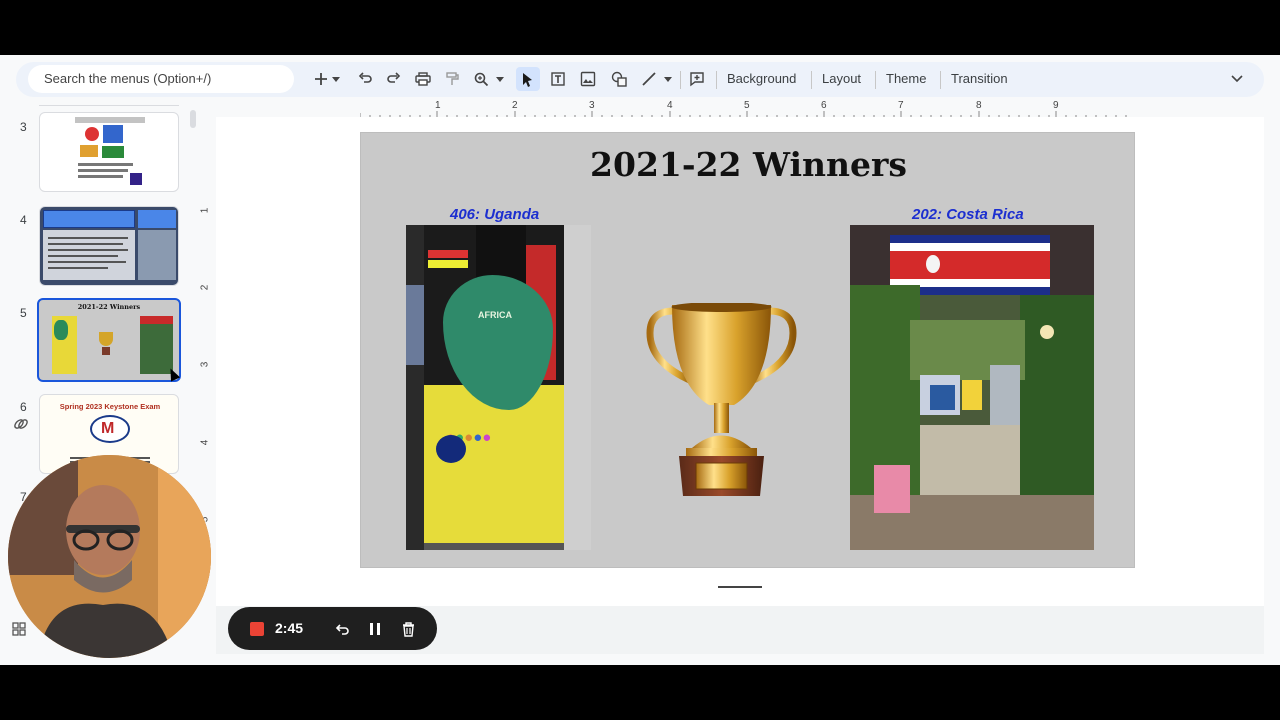 The width and height of the screenshot is (1280, 720). What do you see at coordinates (979, 105) in the screenshot?
I see `ruler-label: 8` at bounding box center [979, 105].